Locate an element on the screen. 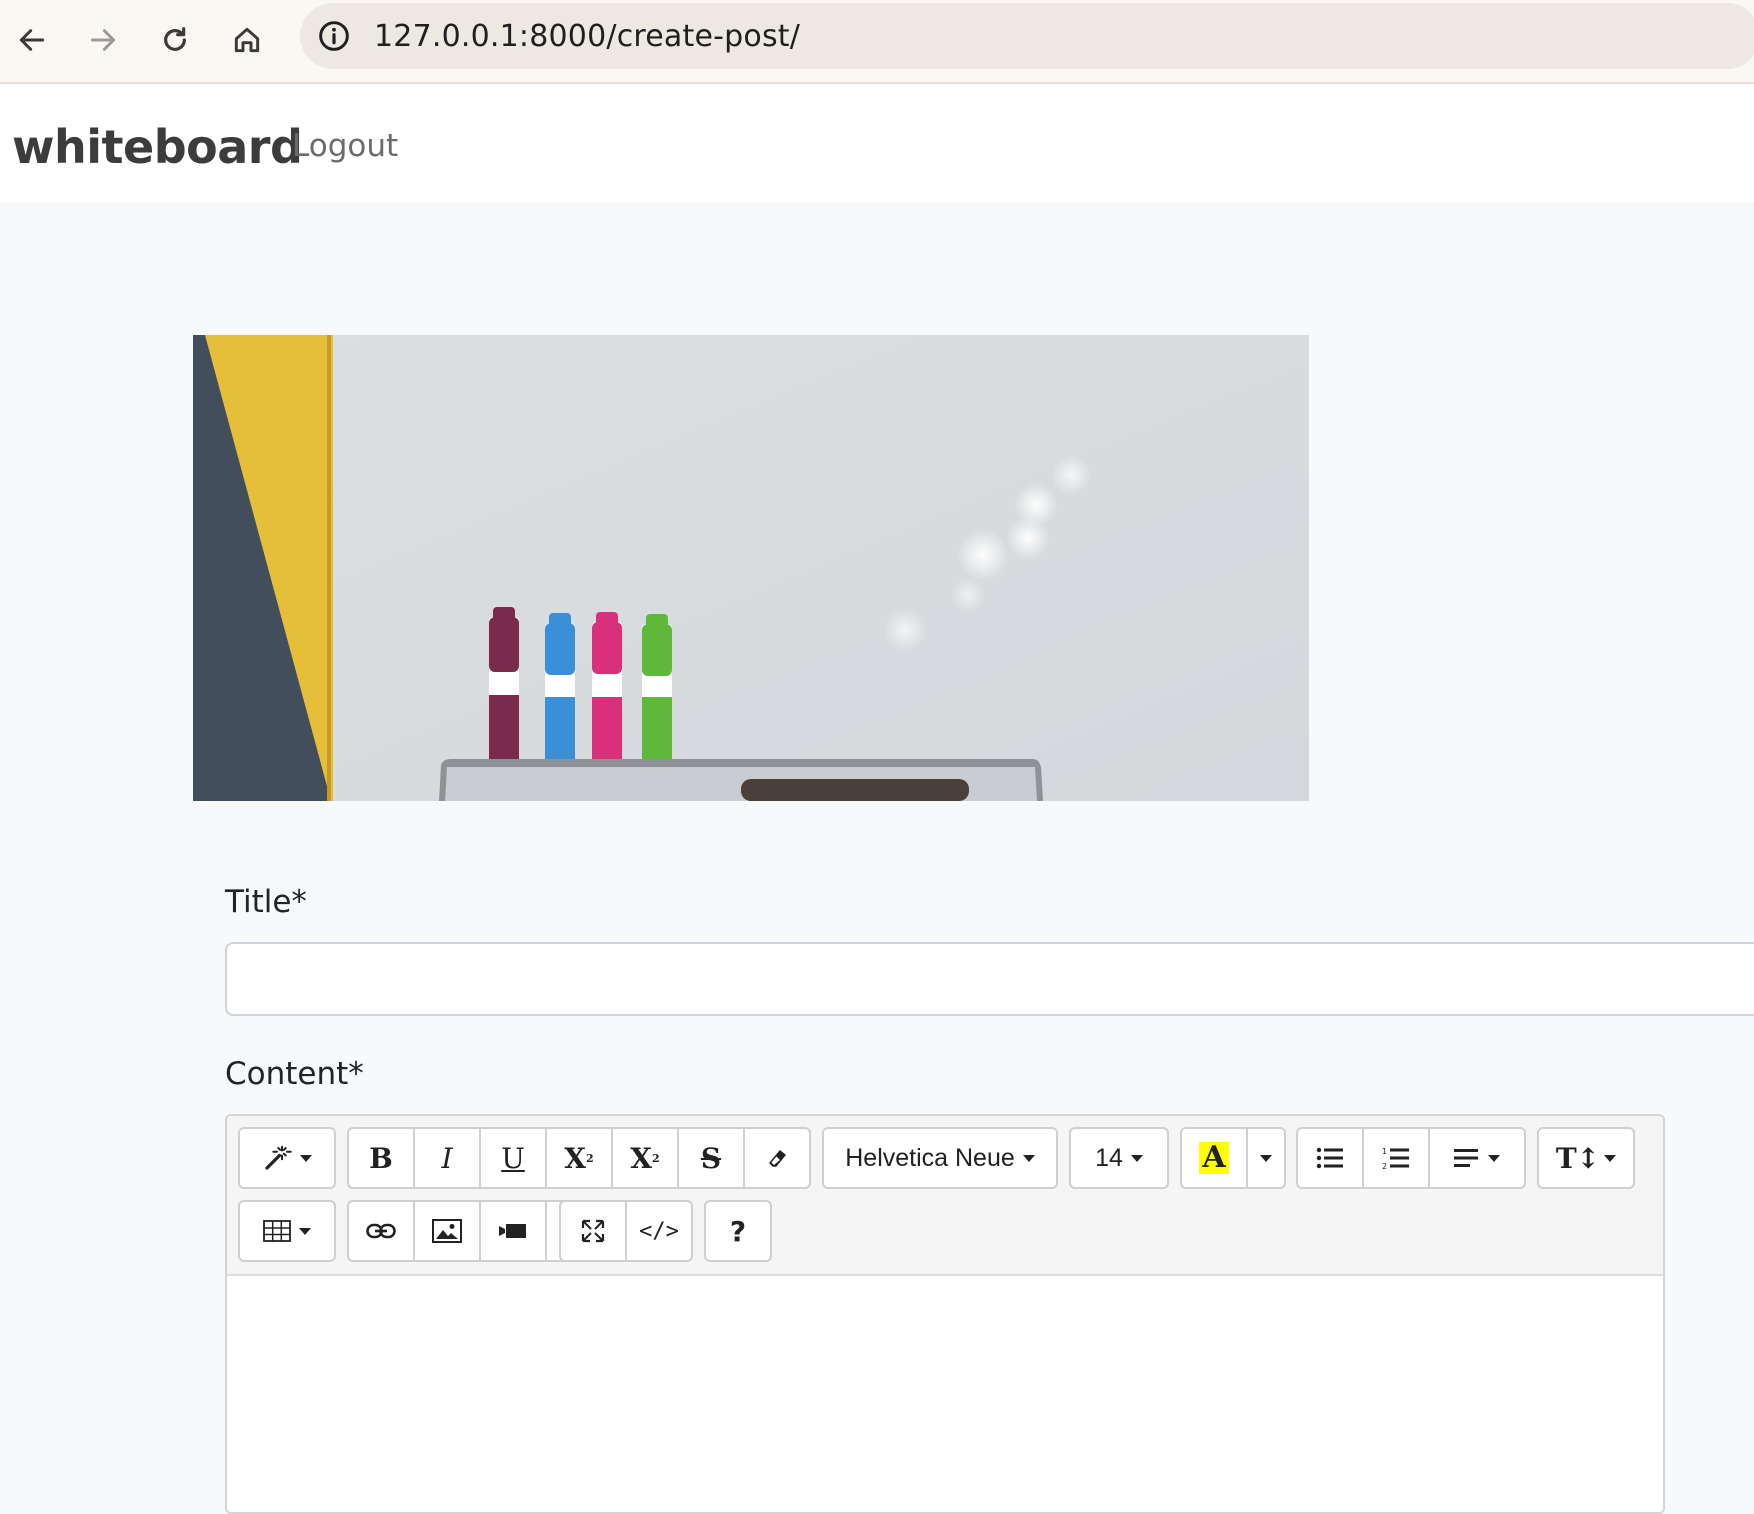 The image size is (1754, 1514). subscript-label: X is located at coordinates (641, 1158).